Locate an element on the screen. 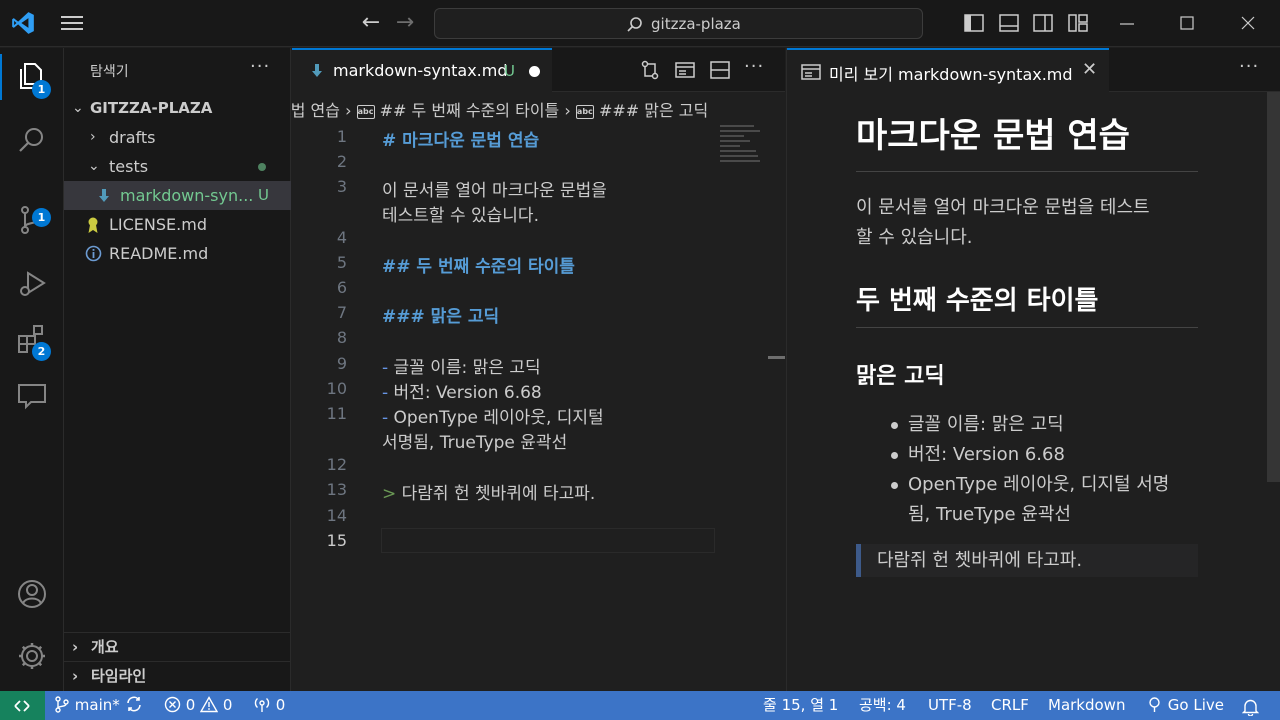 The width and height of the screenshot is (1280, 720). preview-icon is located at coordinates (811, 72).